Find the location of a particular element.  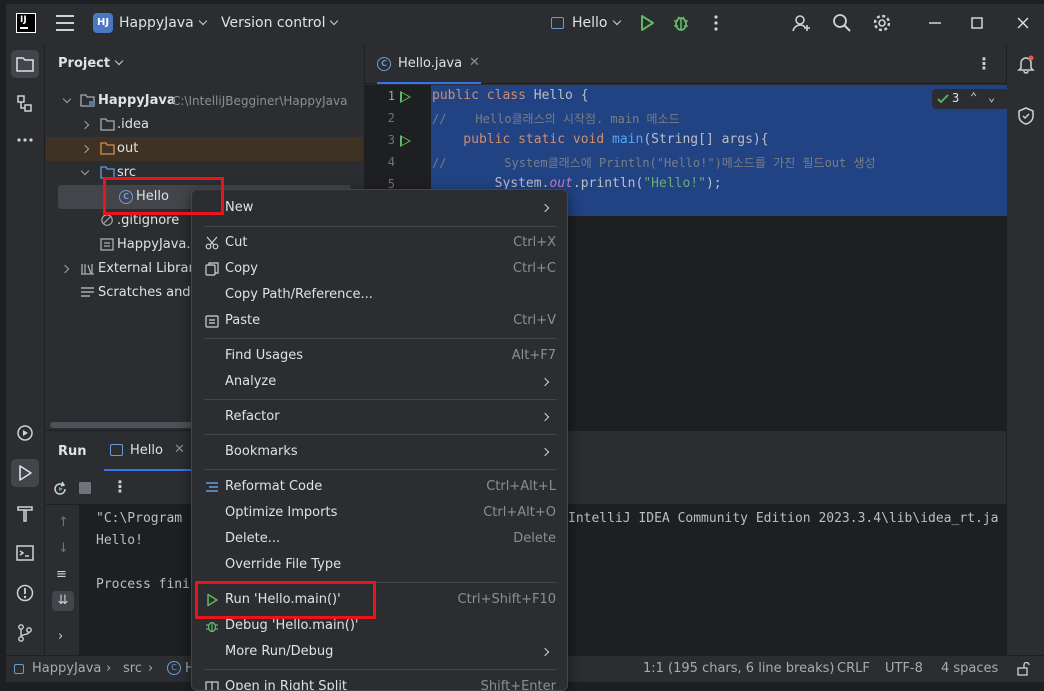

menu-item-cut: Cut Ctrl+X is located at coordinates (380, 243).